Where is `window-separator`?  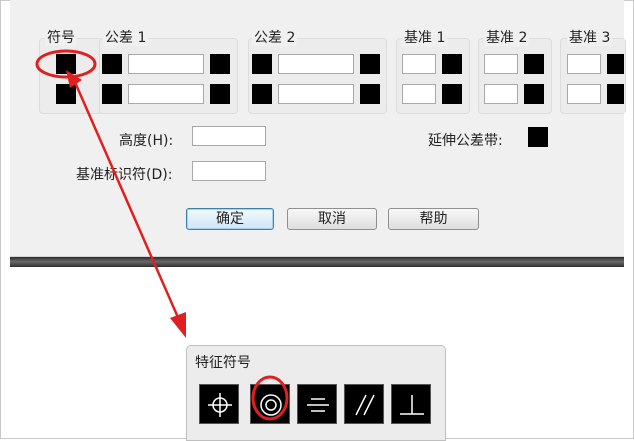 window-separator is located at coordinates (317, 262).